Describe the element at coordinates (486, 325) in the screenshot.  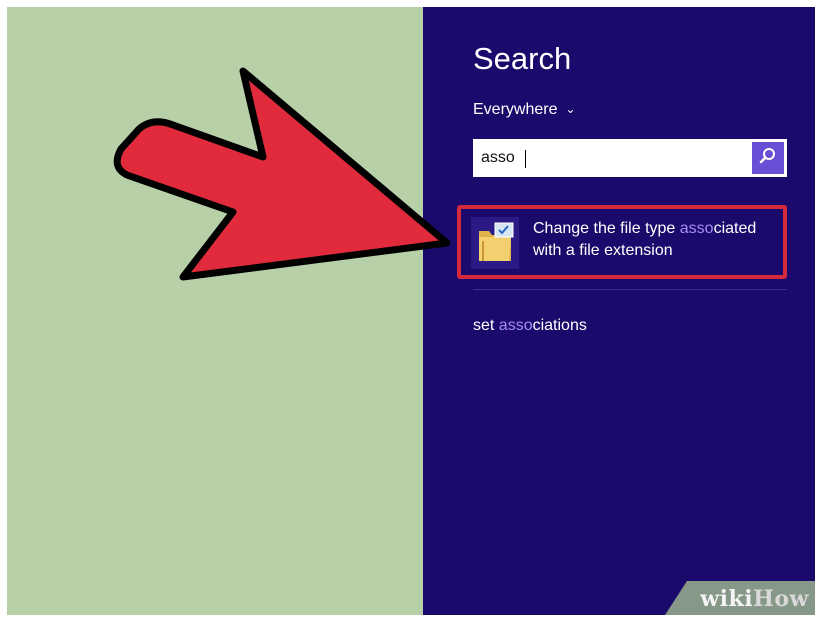
I see `suggestion-text-part: set` at that location.